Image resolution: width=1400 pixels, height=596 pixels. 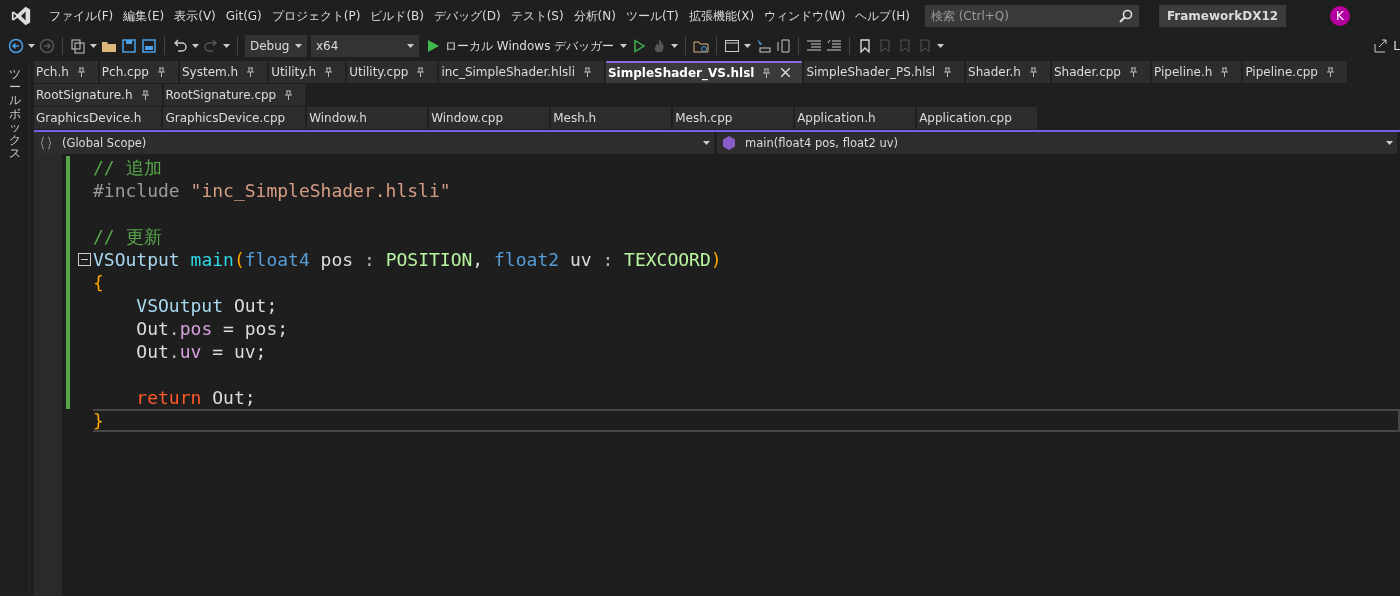 I want to click on file-tab: Pipeline.h, so click(x=1197, y=72).